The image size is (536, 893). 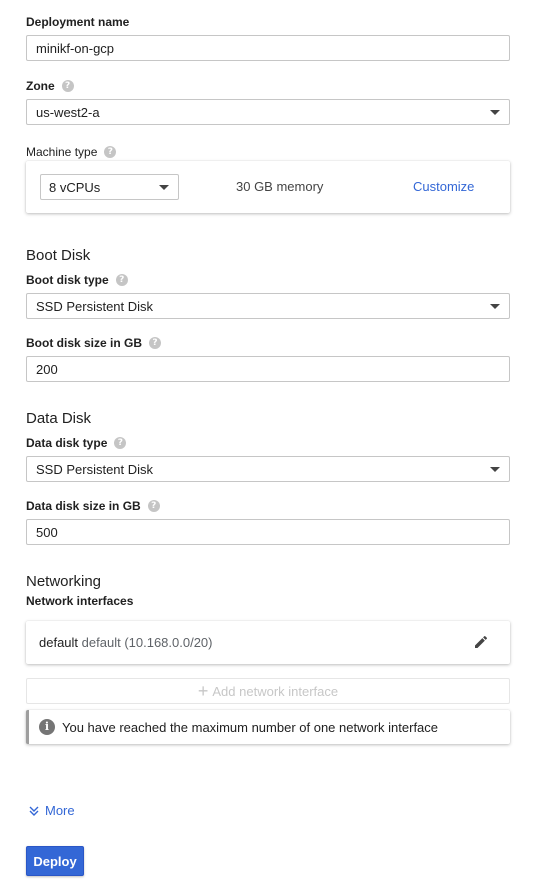 I want to click on add-network-interface-button: + Add network interface, so click(x=268, y=691).